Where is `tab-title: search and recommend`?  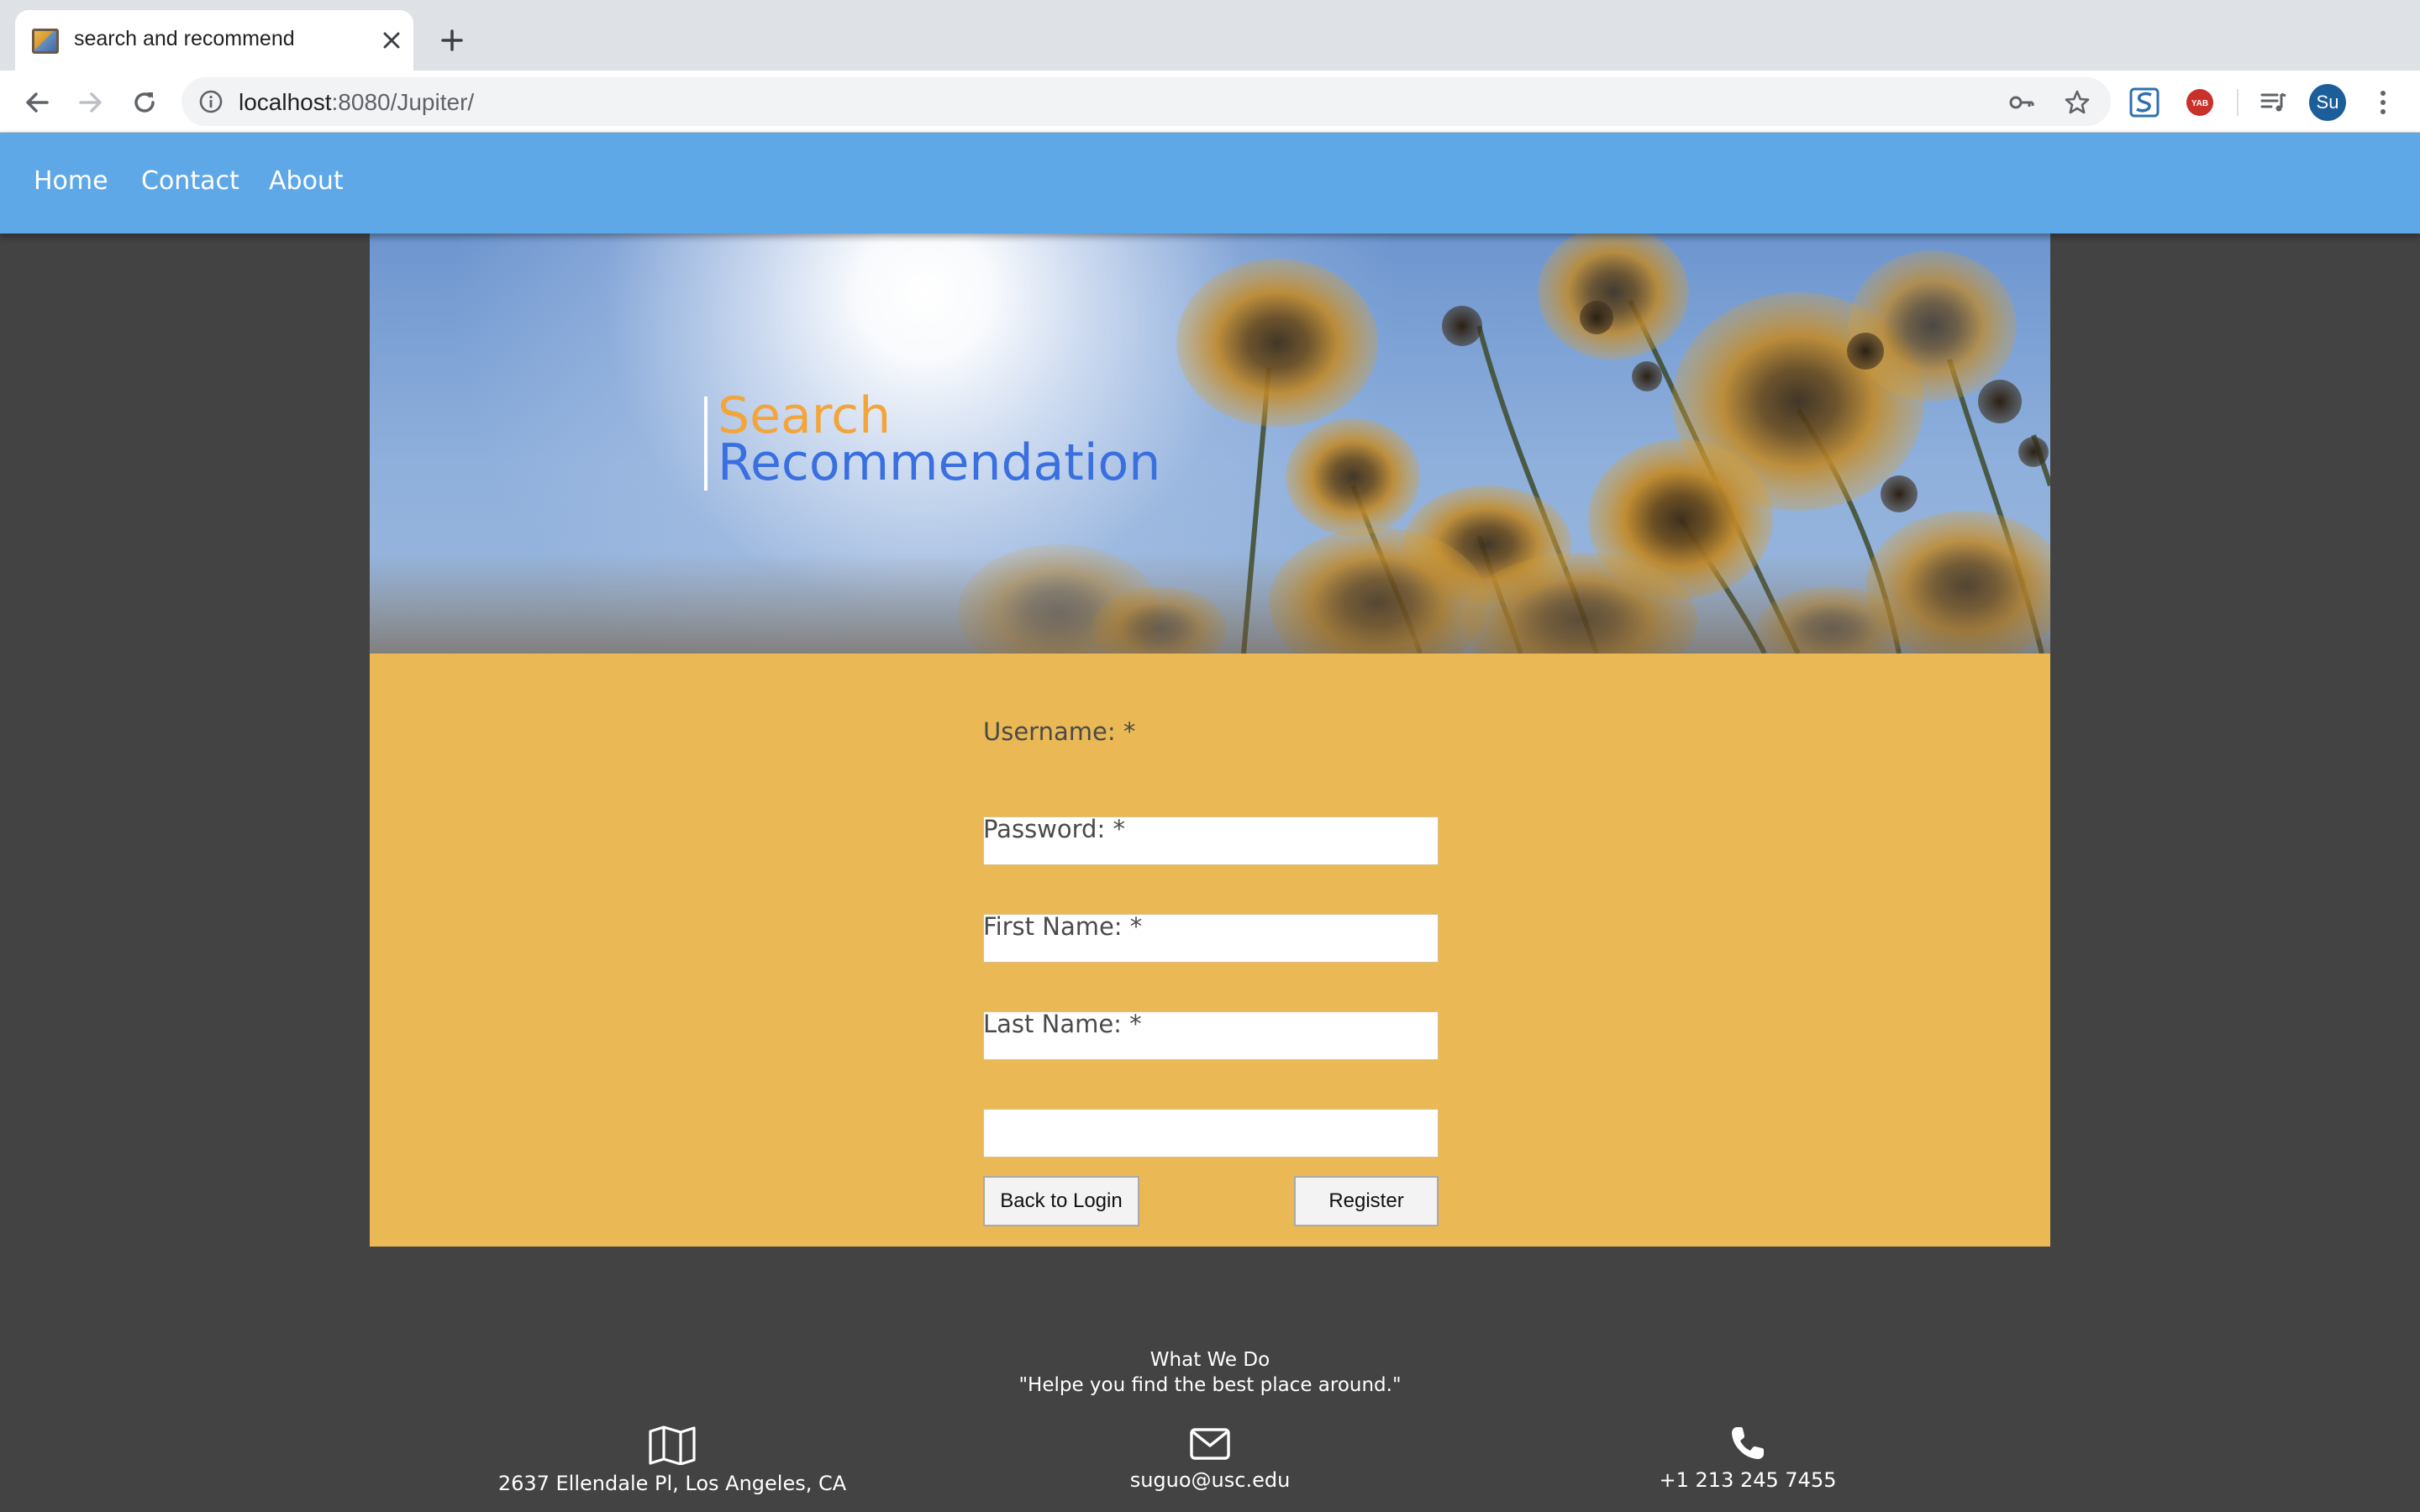 tab-title: search and recommend is located at coordinates (184, 38).